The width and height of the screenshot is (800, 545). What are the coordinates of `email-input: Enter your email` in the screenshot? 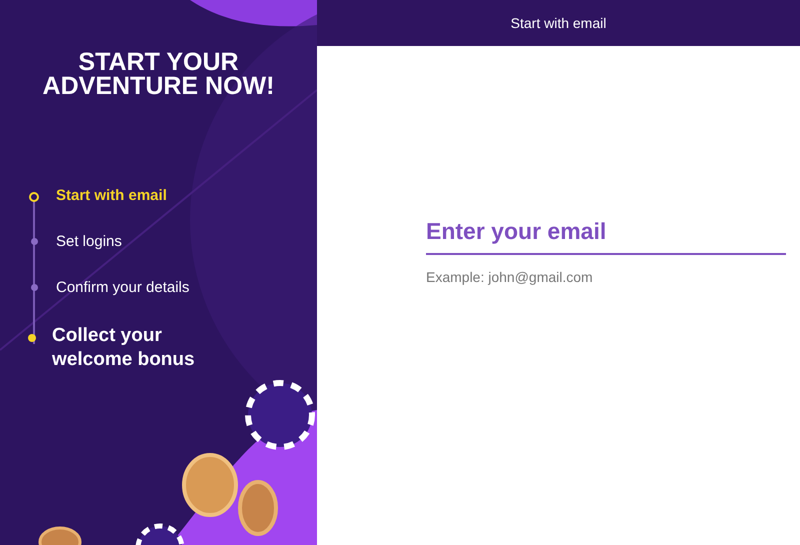 It's located at (606, 236).